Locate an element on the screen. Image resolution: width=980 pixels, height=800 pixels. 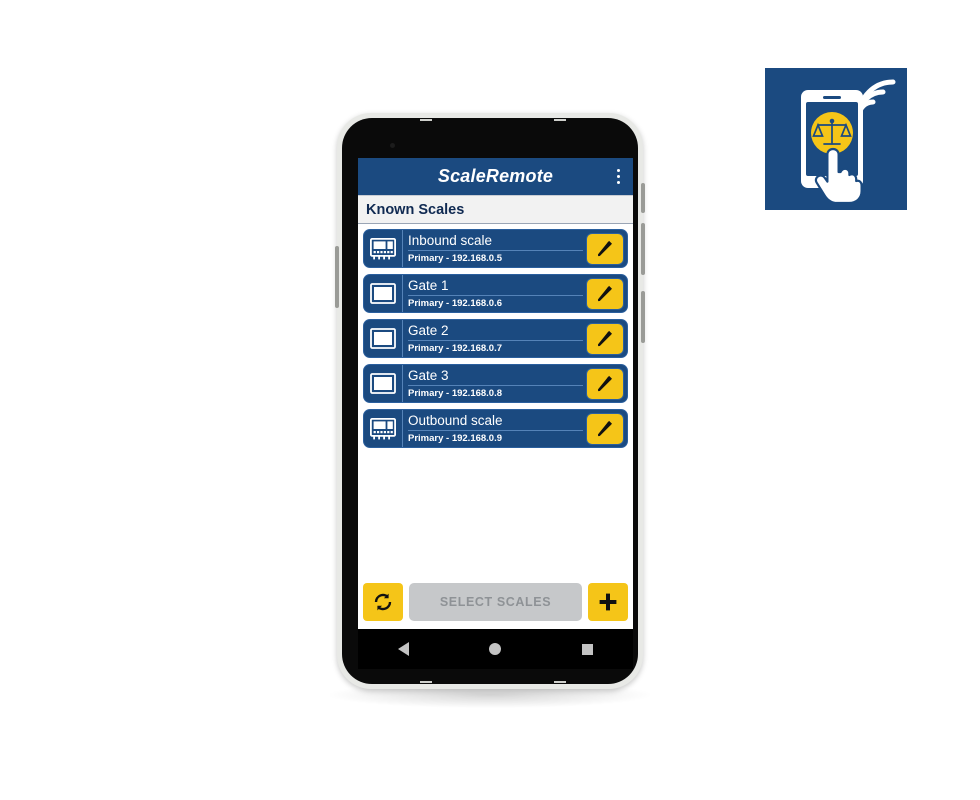
select-scales-label: SELECT SCALES is located at coordinates (495, 602).